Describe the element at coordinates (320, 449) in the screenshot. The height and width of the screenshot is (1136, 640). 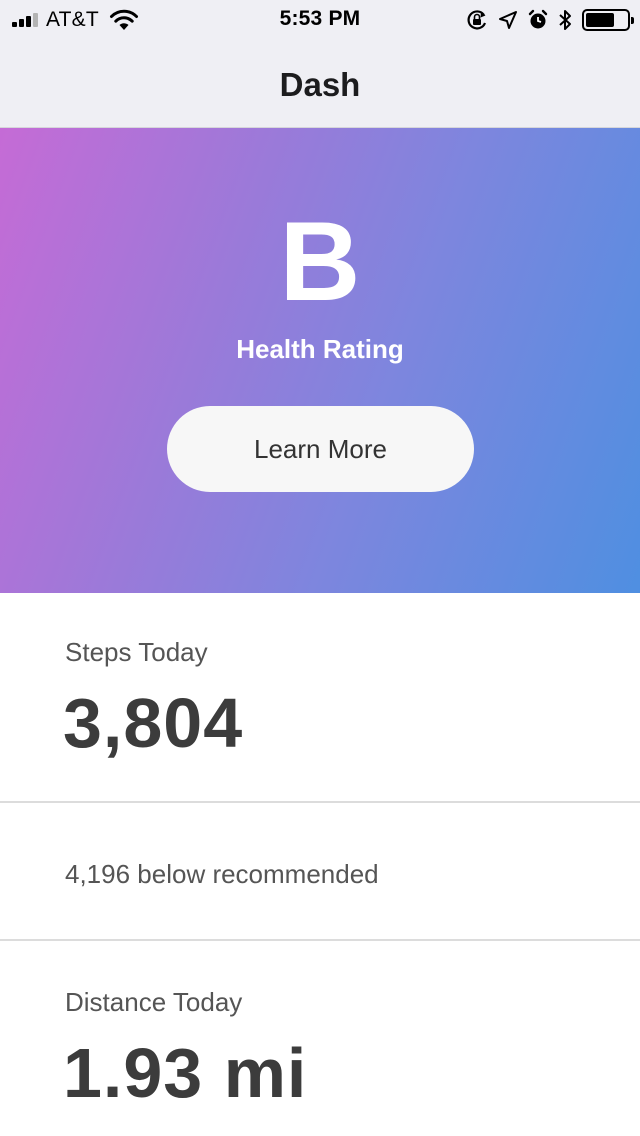
I see `learn-more-button: Learn More` at that location.